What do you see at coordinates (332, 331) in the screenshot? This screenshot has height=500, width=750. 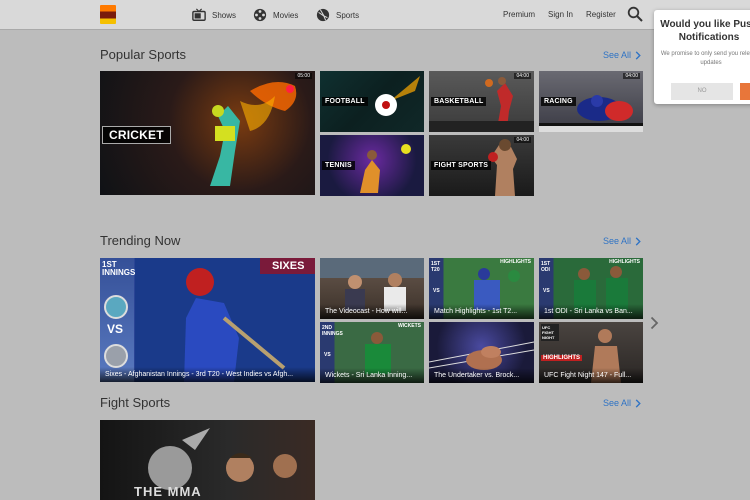 I see `innings-tag: 2ND INNINGS` at bounding box center [332, 331].